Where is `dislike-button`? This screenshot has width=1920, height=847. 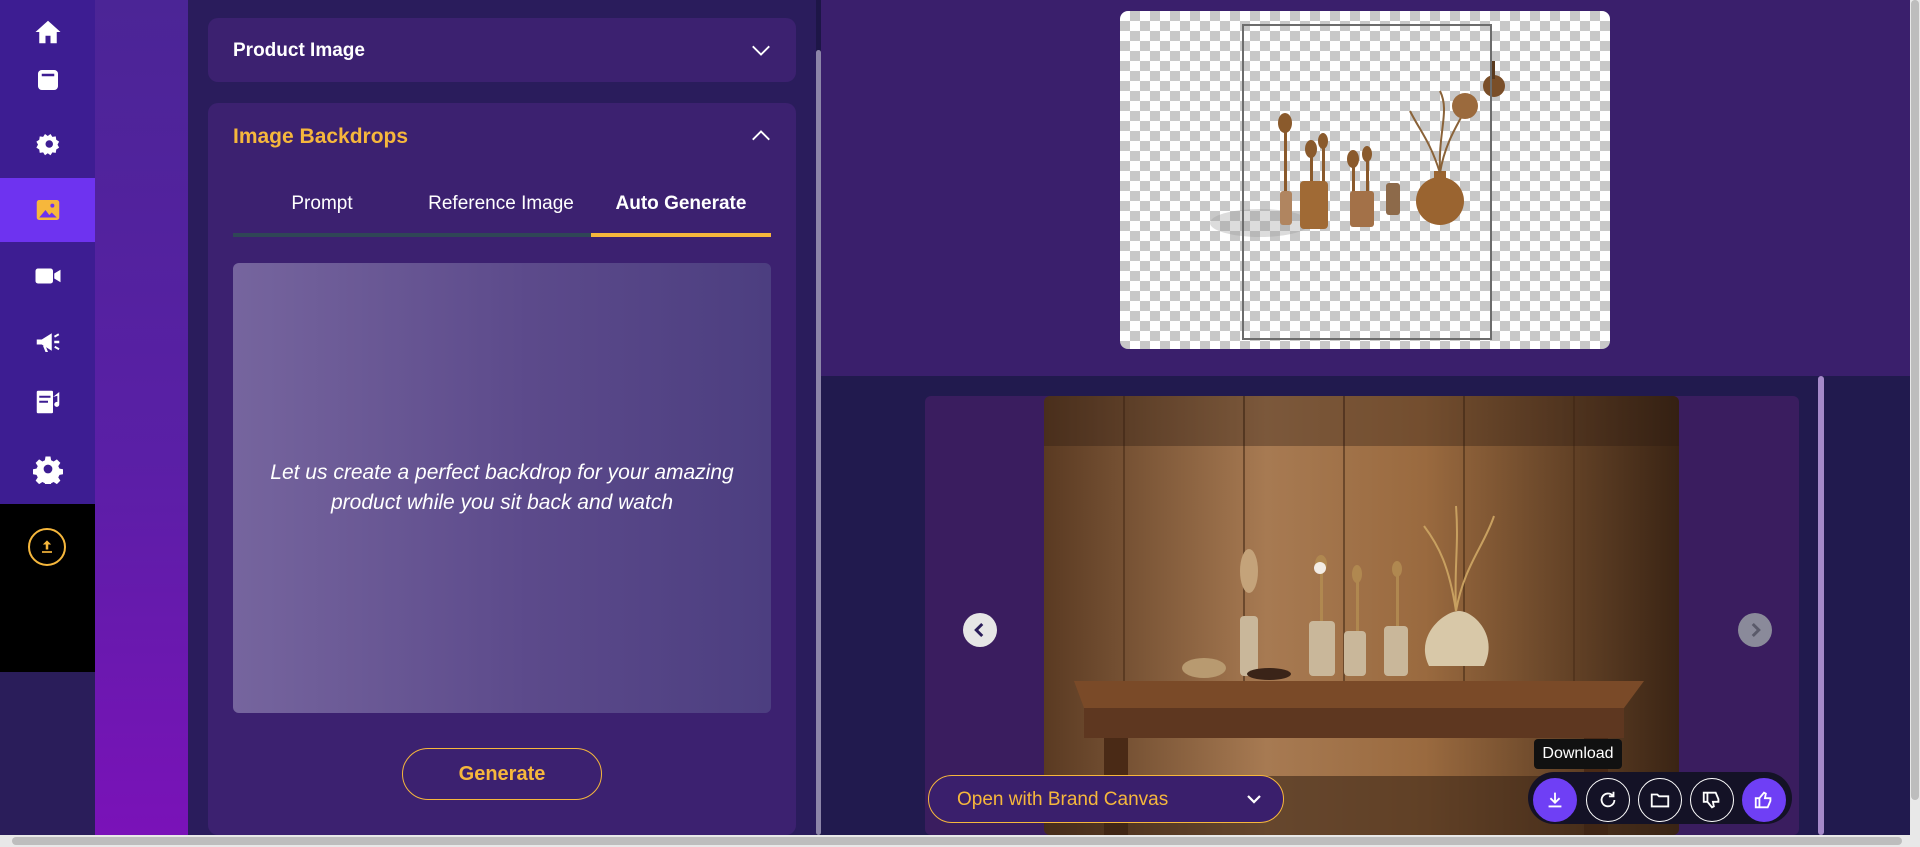
dislike-button is located at coordinates (1712, 800).